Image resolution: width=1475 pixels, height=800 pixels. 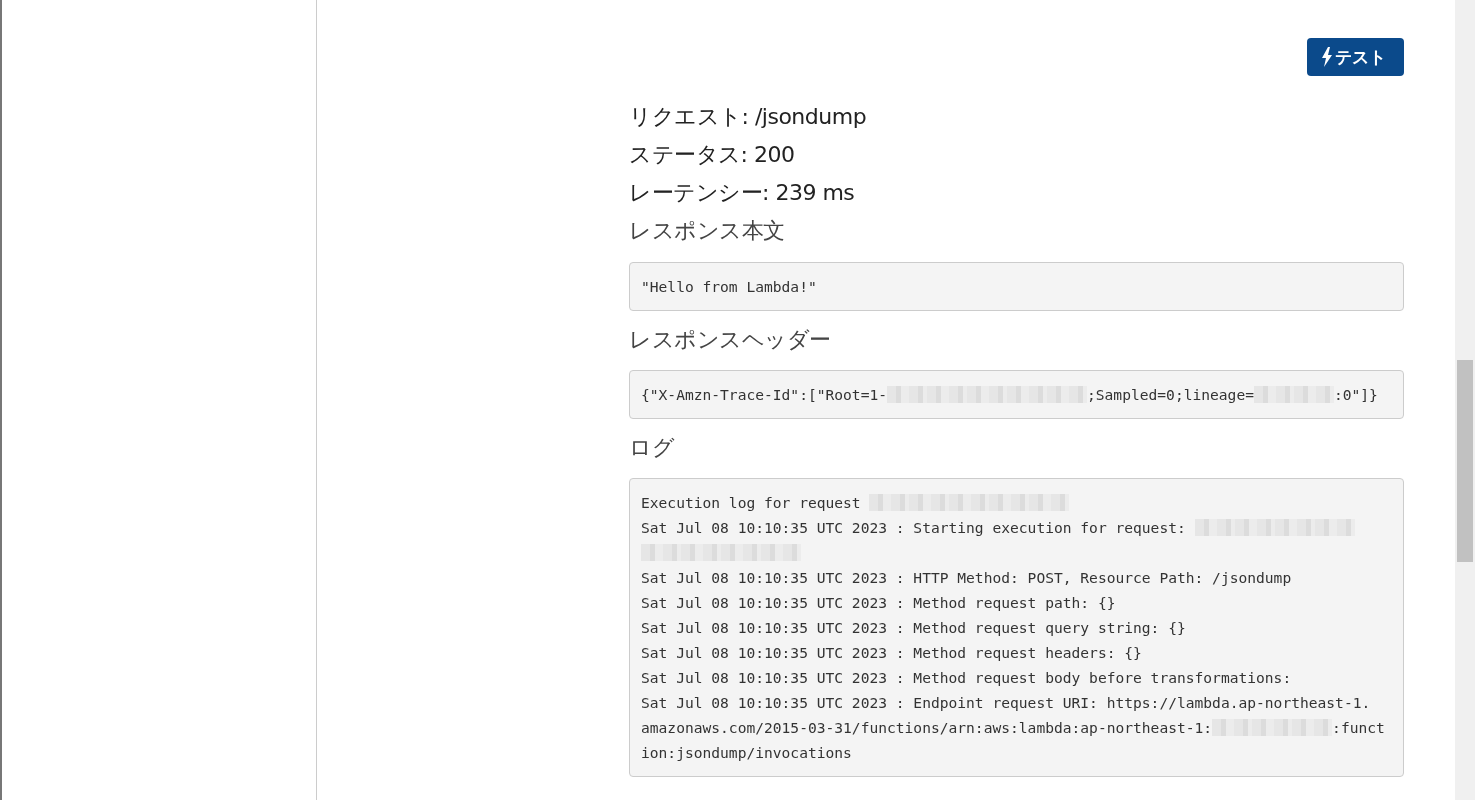 I want to click on test-button: テスト, so click(x=1355, y=57).